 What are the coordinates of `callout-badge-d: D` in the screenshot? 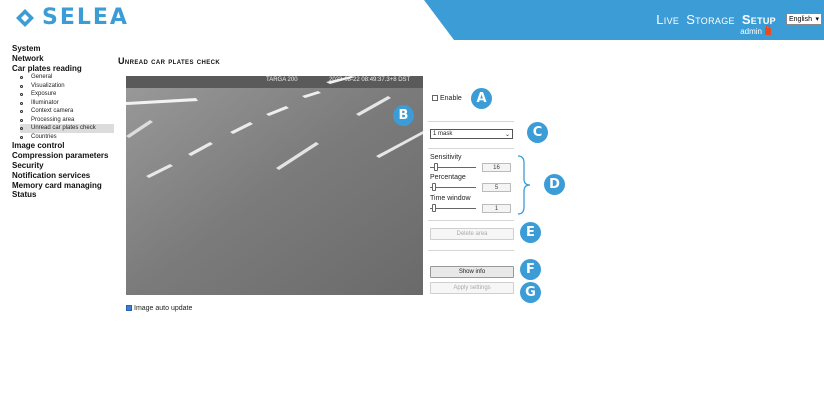 It's located at (554, 184).